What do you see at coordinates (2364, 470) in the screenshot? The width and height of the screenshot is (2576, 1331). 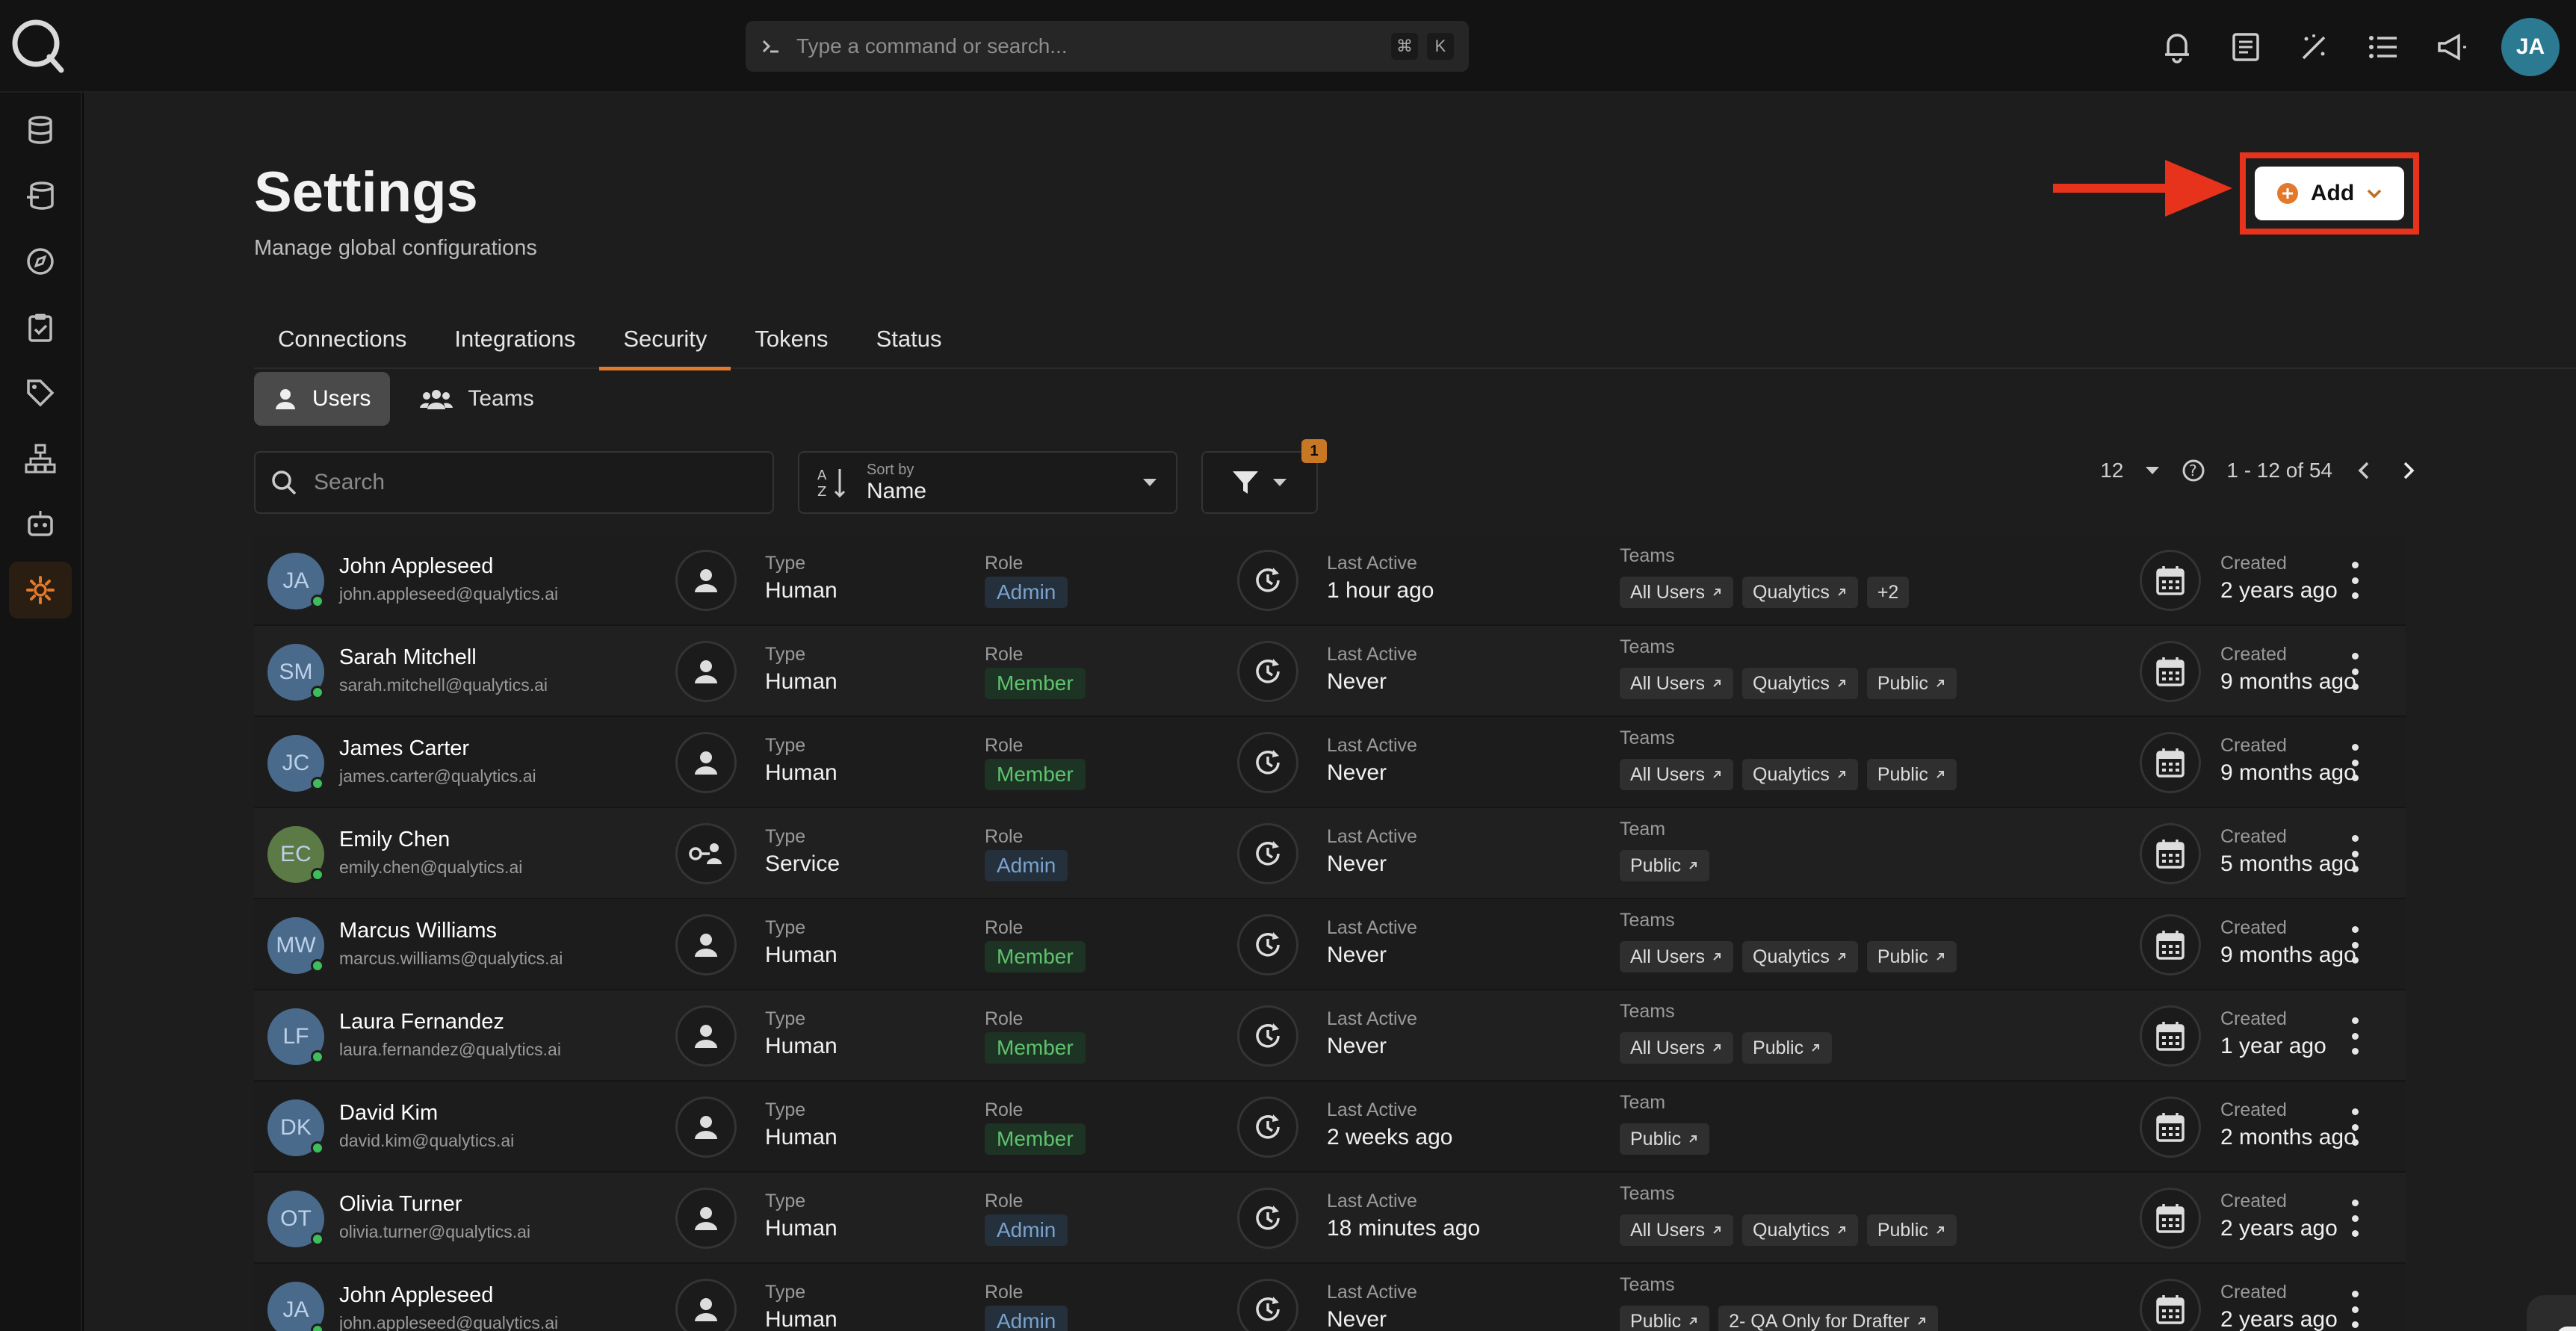 I see `chevron-left-icon` at bounding box center [2364, 470].